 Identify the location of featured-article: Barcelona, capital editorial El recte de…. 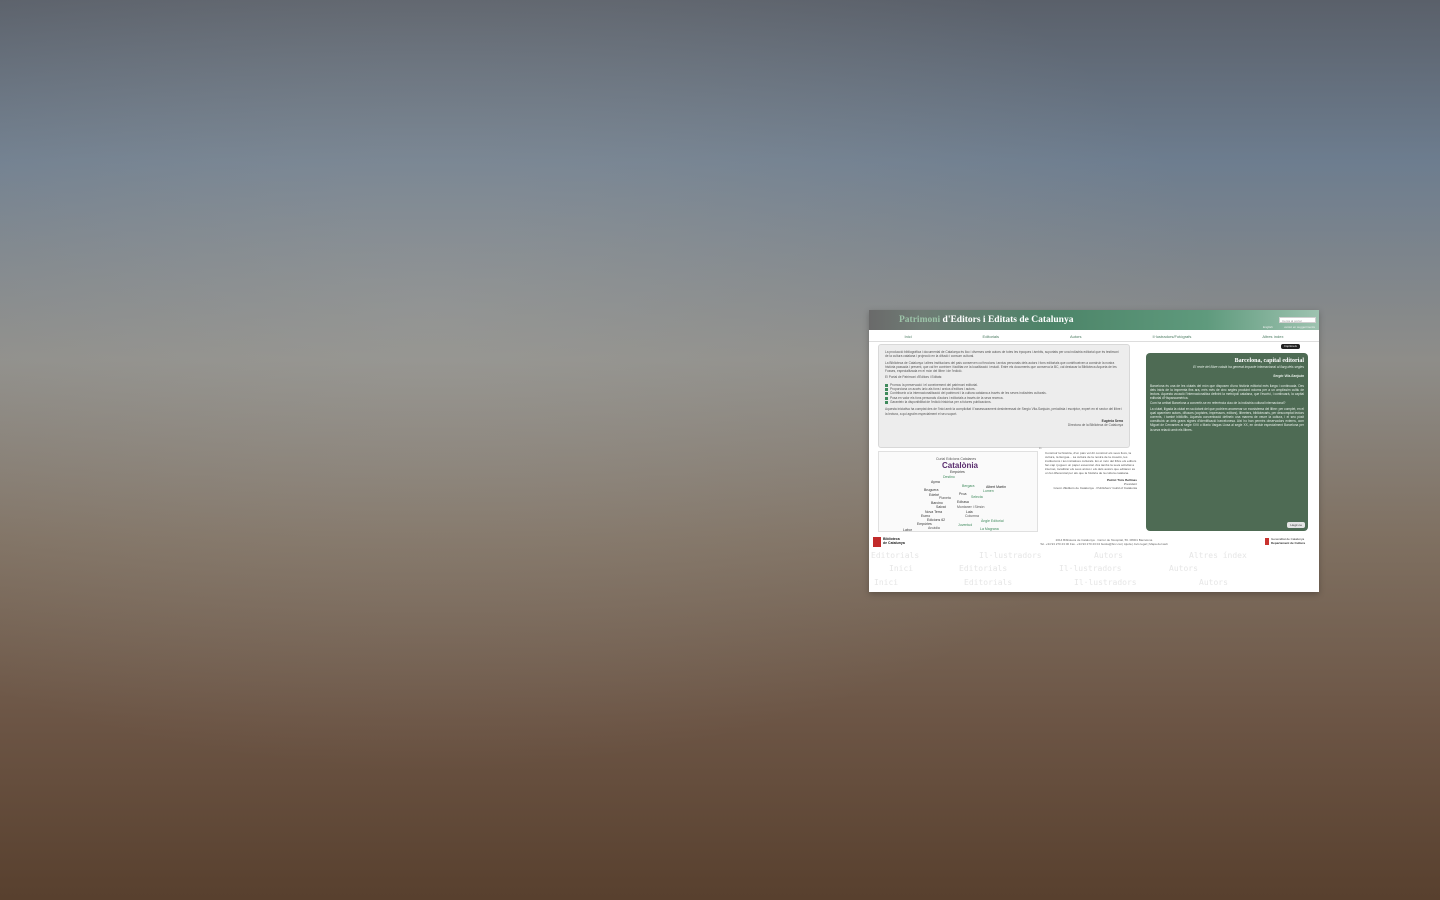
(1227, 442).